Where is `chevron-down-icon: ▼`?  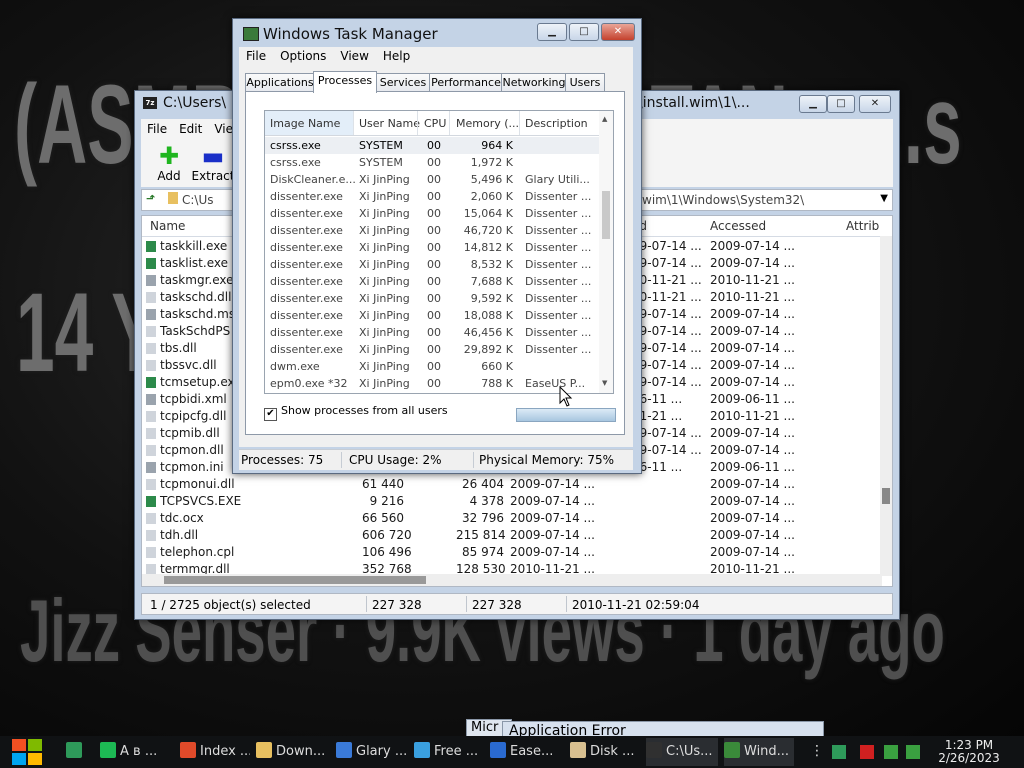 chevron-down-icon: ▼ is located at coordinates (884, 198).